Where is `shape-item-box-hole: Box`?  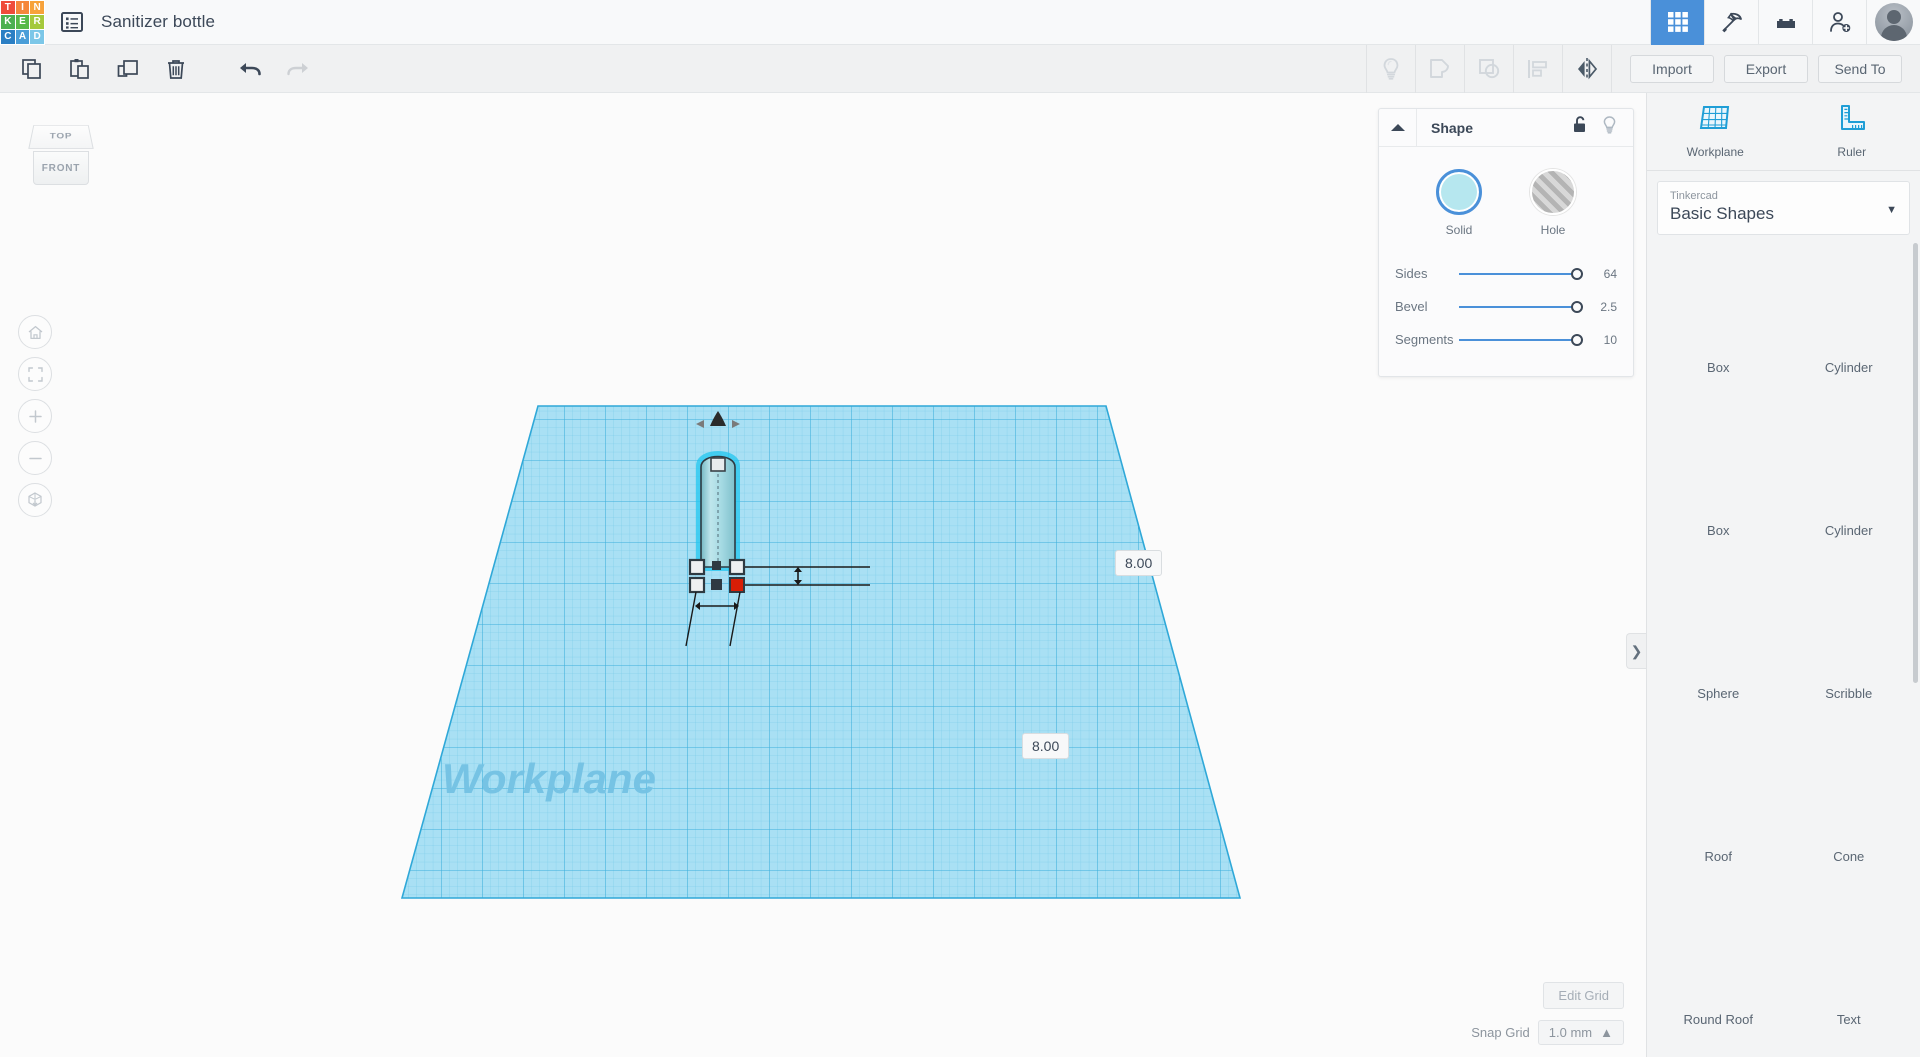
shape-item-box-hole: Box is located at coordinates (1718, 318).